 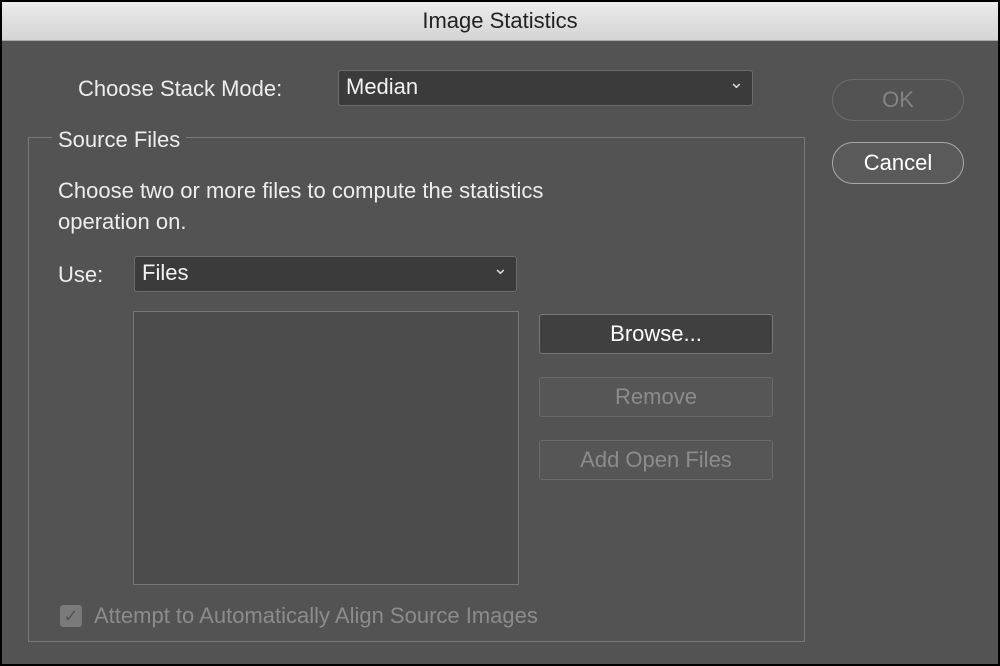 What do you see at coordinates (382, 87) in the screenshot?
I see `stack-mode-value: Median` at bounding box center [382, 87].